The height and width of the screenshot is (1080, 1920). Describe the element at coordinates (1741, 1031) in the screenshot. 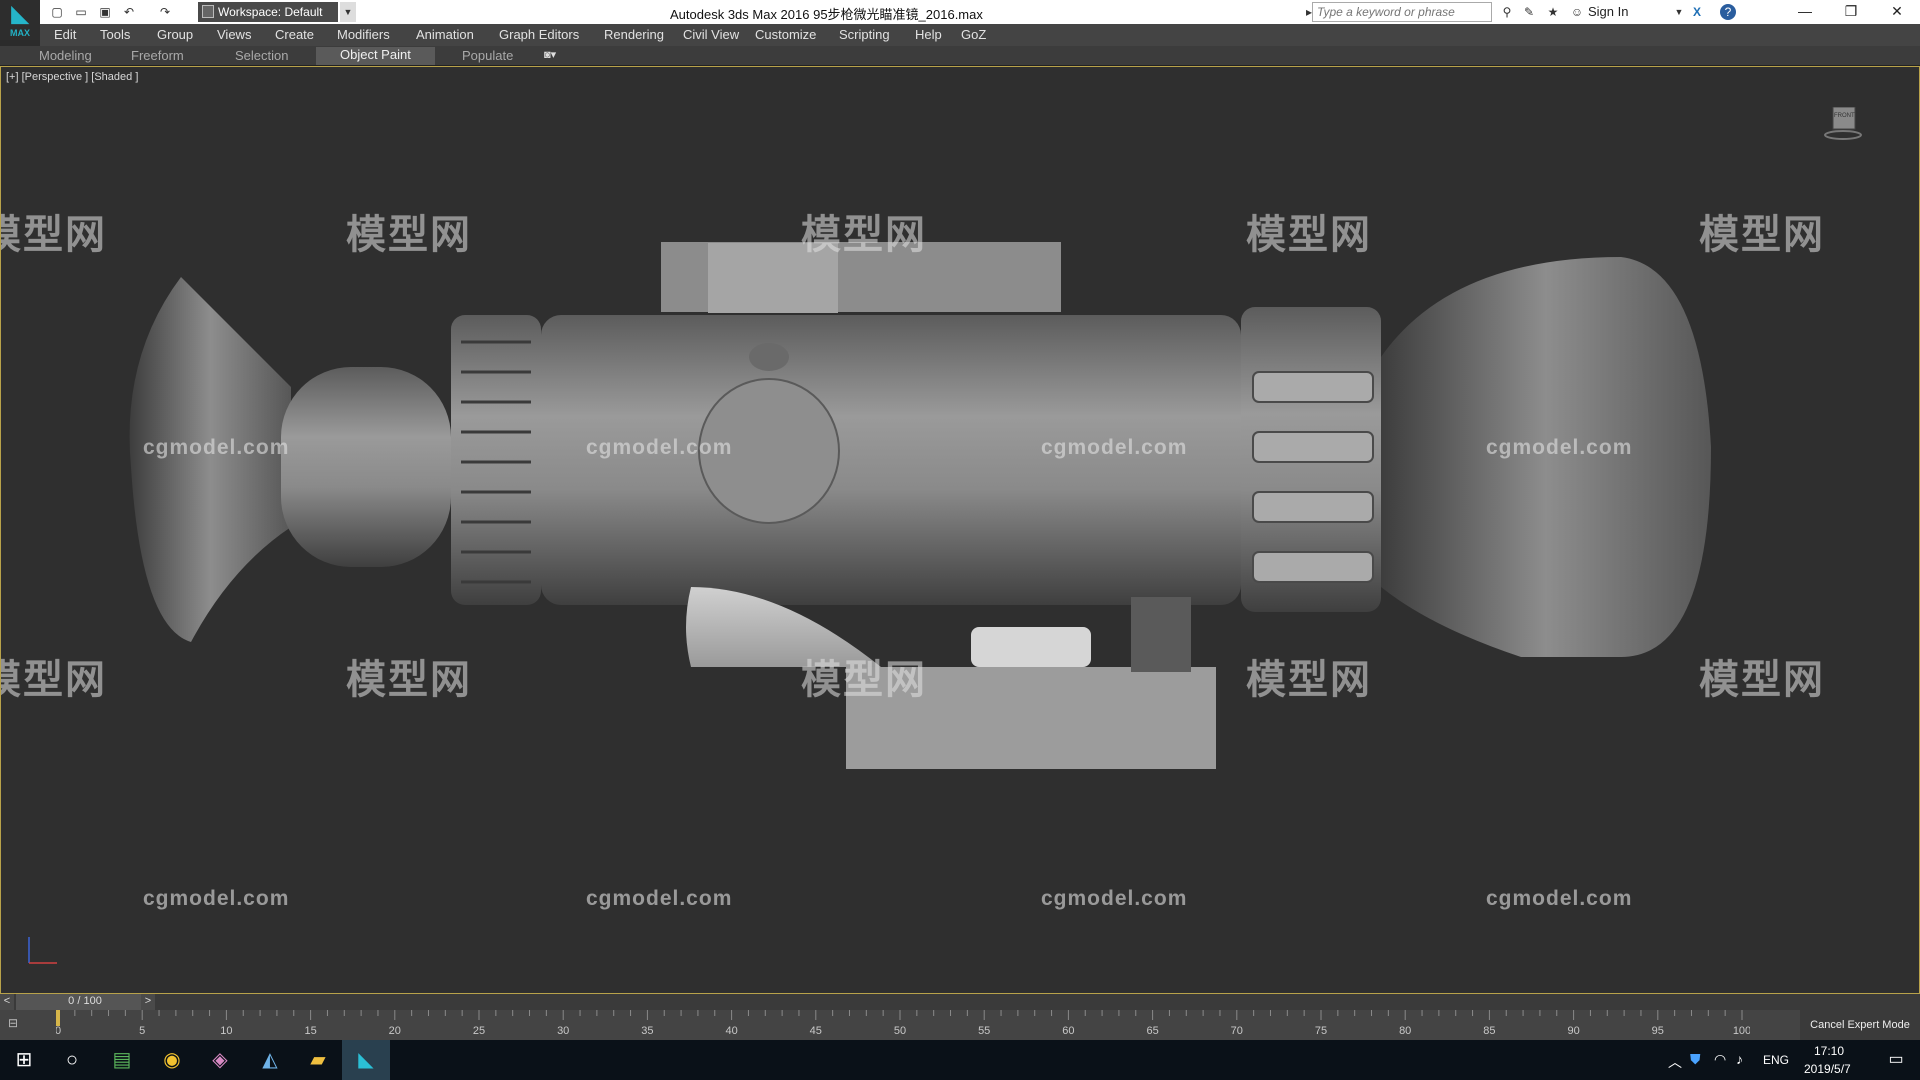

I see `frame-tick-label: 100` at that location.